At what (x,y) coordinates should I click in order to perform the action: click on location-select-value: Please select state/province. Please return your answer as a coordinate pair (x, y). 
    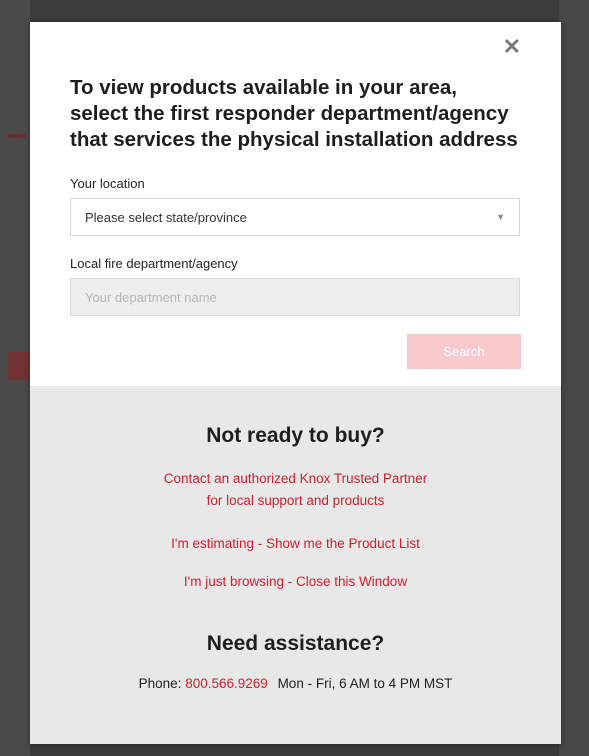
    Looking at the image, I should click on (166, 217).